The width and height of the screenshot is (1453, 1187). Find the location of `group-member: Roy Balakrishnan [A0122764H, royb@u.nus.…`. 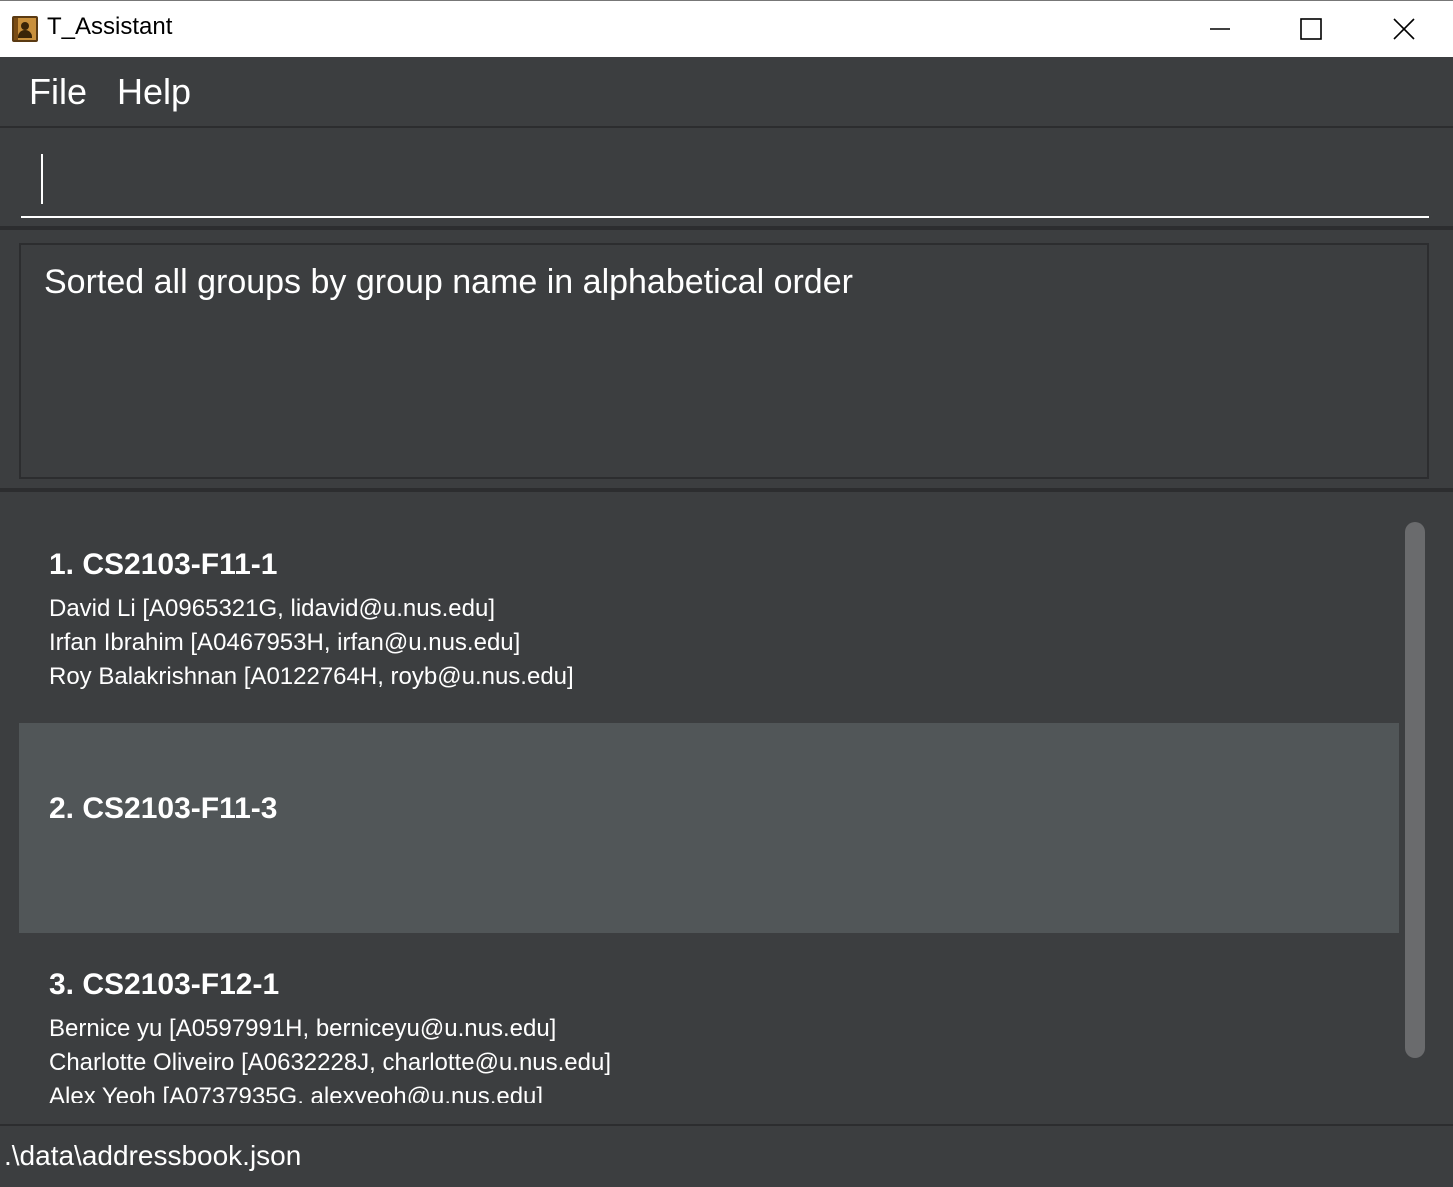

group-member: Roy Balakrishnan [A0122764H, royb@u.nus.… is located at coordinates (311, 676).